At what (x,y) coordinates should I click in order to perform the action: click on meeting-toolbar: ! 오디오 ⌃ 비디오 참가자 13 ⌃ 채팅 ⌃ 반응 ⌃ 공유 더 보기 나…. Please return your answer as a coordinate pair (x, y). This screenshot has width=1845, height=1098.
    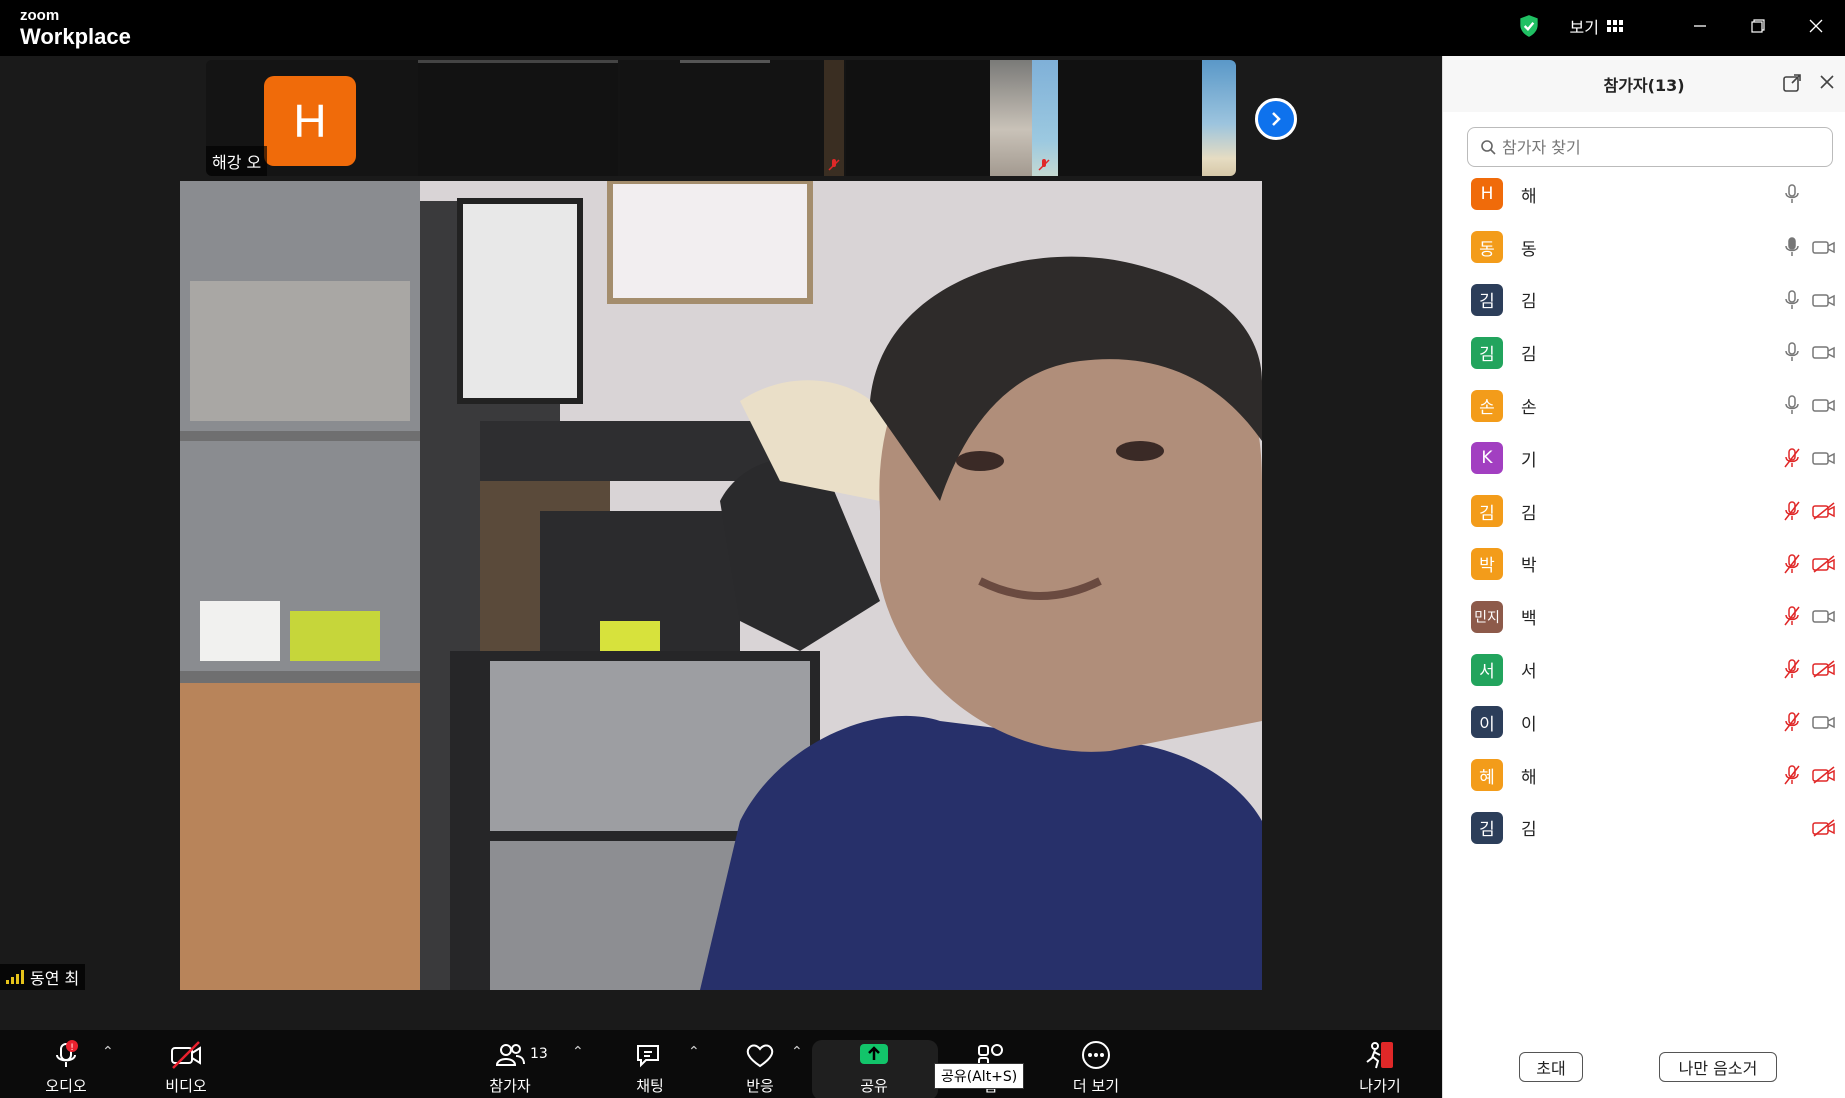
    Looking at the image, I should click on (721, 1064).